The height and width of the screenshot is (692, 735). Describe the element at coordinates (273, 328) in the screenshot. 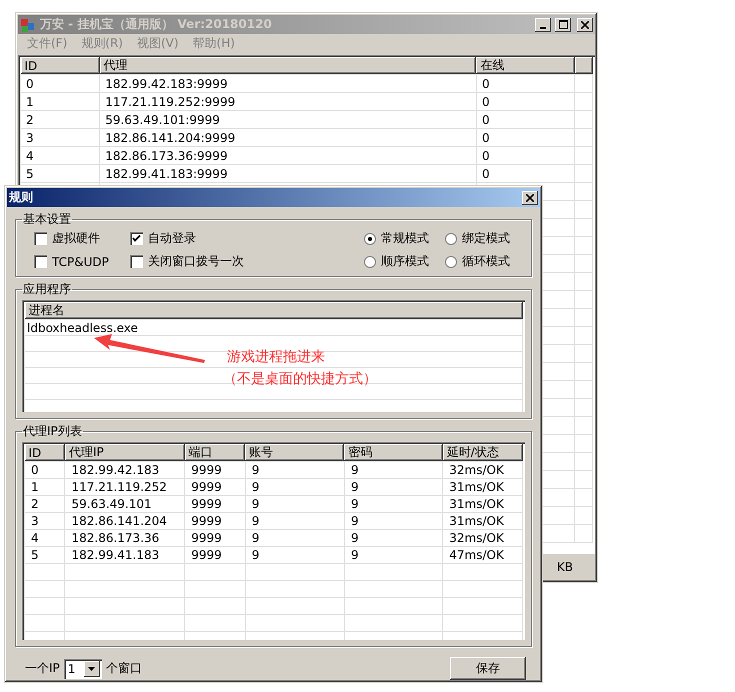

I see `table-cell: ldboxheadless.exe` at that location.